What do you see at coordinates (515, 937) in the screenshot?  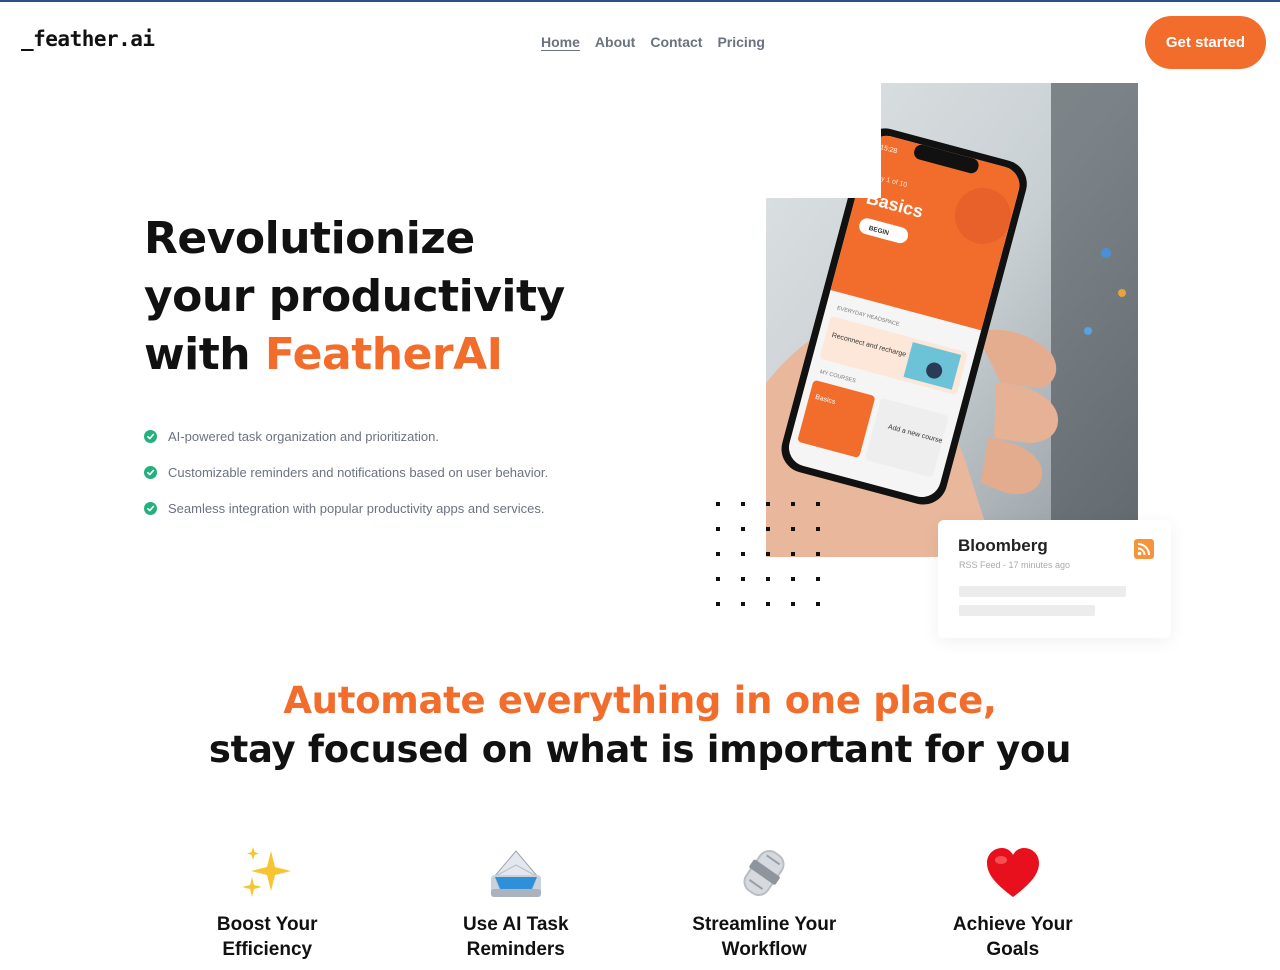 I see `feature-card-title: Use AI Task Reminders` at bounding box center [515, 937].